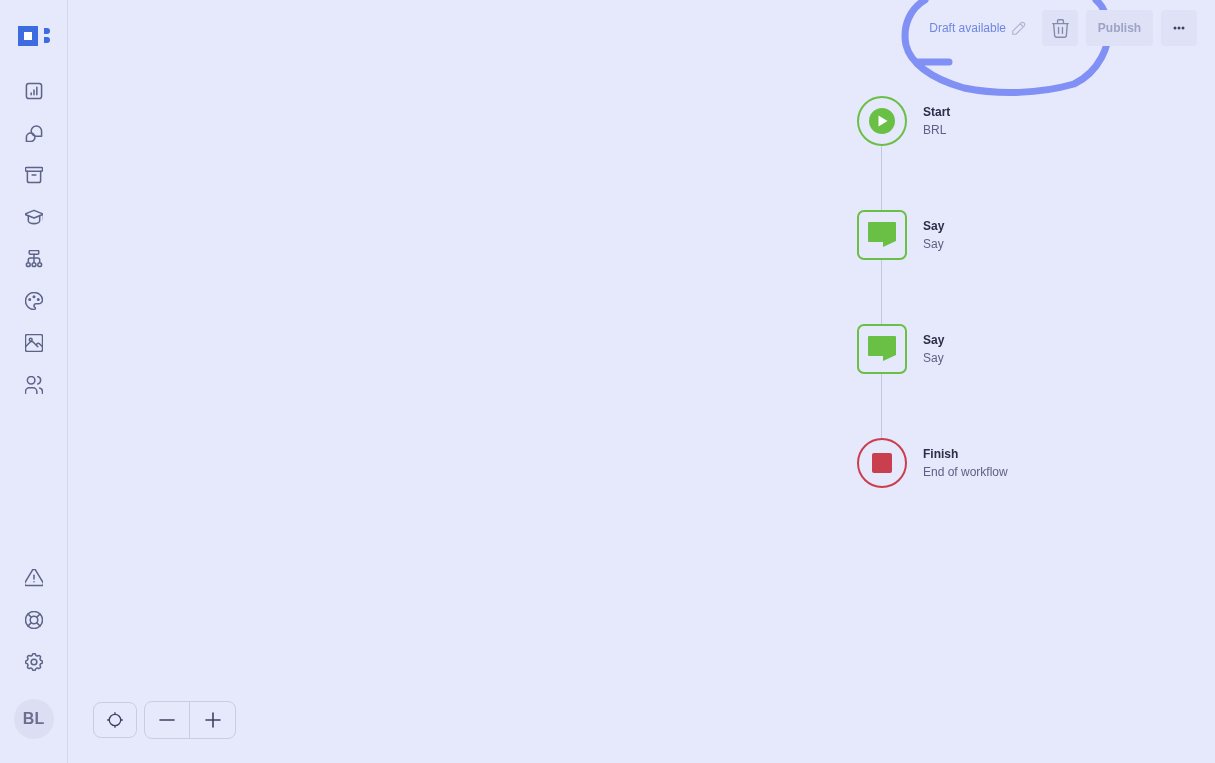 The height and width of the screenshot is (763, 1215). I want to click on recenter-button, so click(115, 720).